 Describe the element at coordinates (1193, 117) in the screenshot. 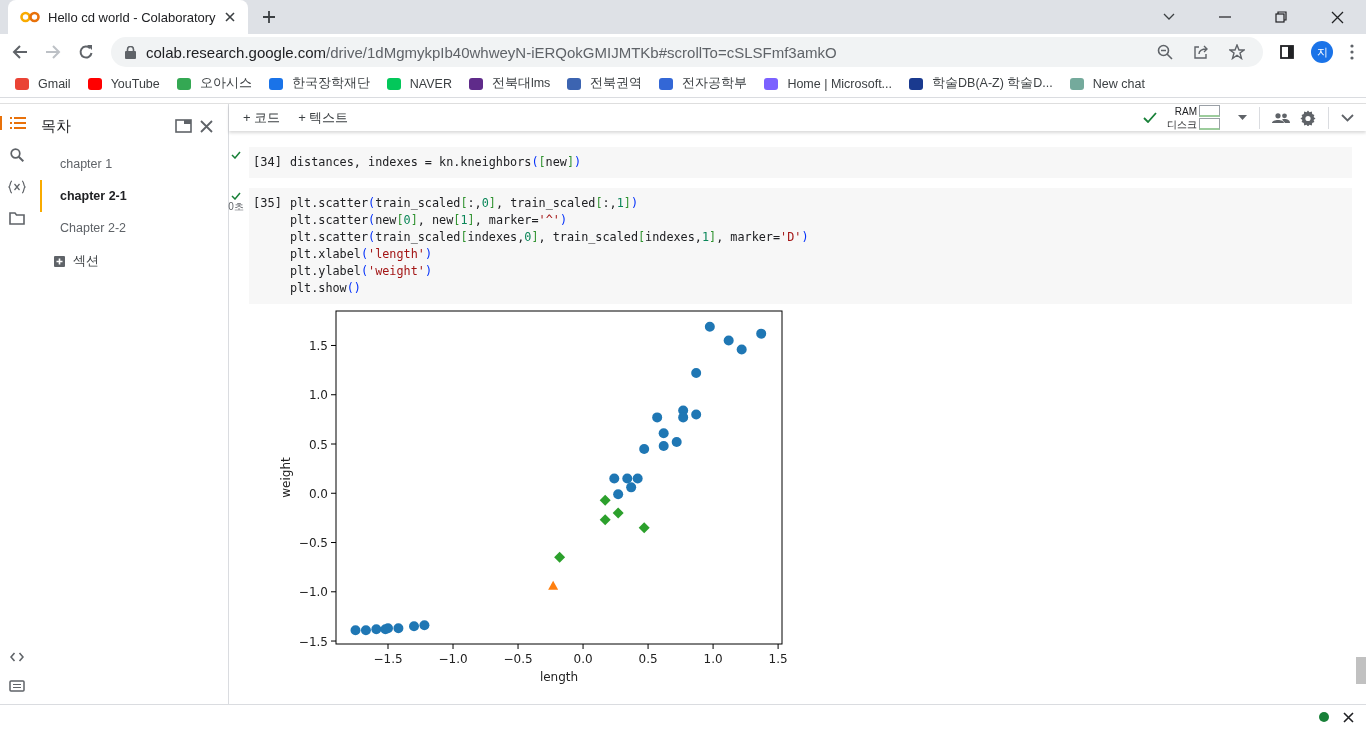

I see `resource-meter: RAM 디스크` at that location.